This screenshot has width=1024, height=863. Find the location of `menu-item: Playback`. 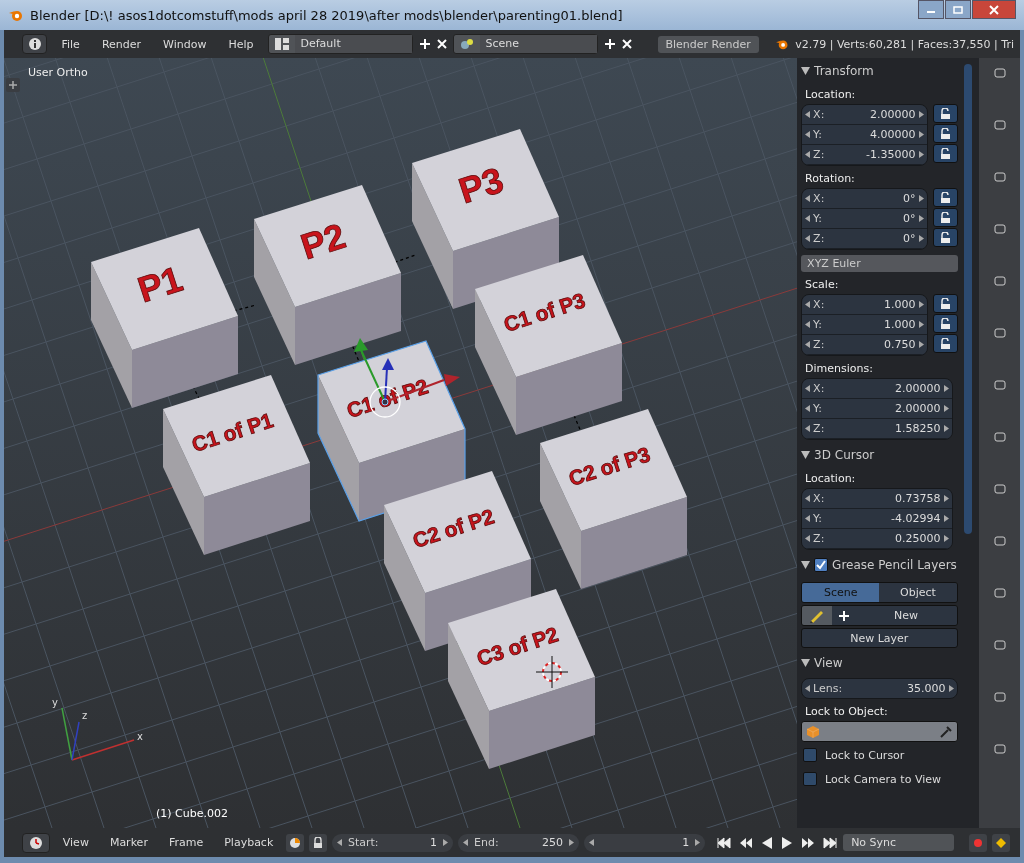

menu-item: Playback is located at coordinates (249, 842).